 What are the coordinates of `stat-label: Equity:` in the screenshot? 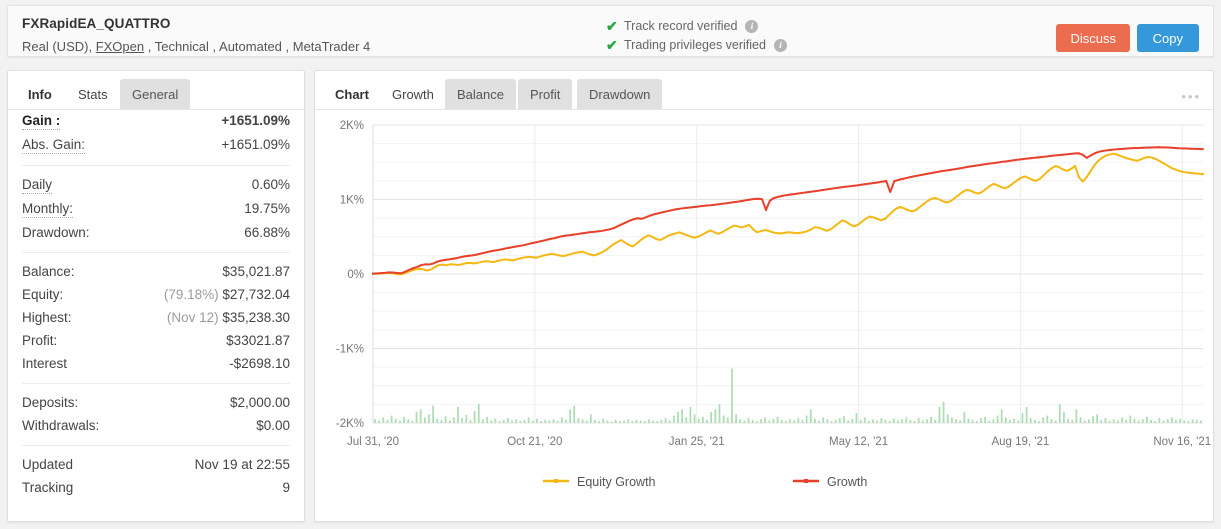 It's located at (43, 294).